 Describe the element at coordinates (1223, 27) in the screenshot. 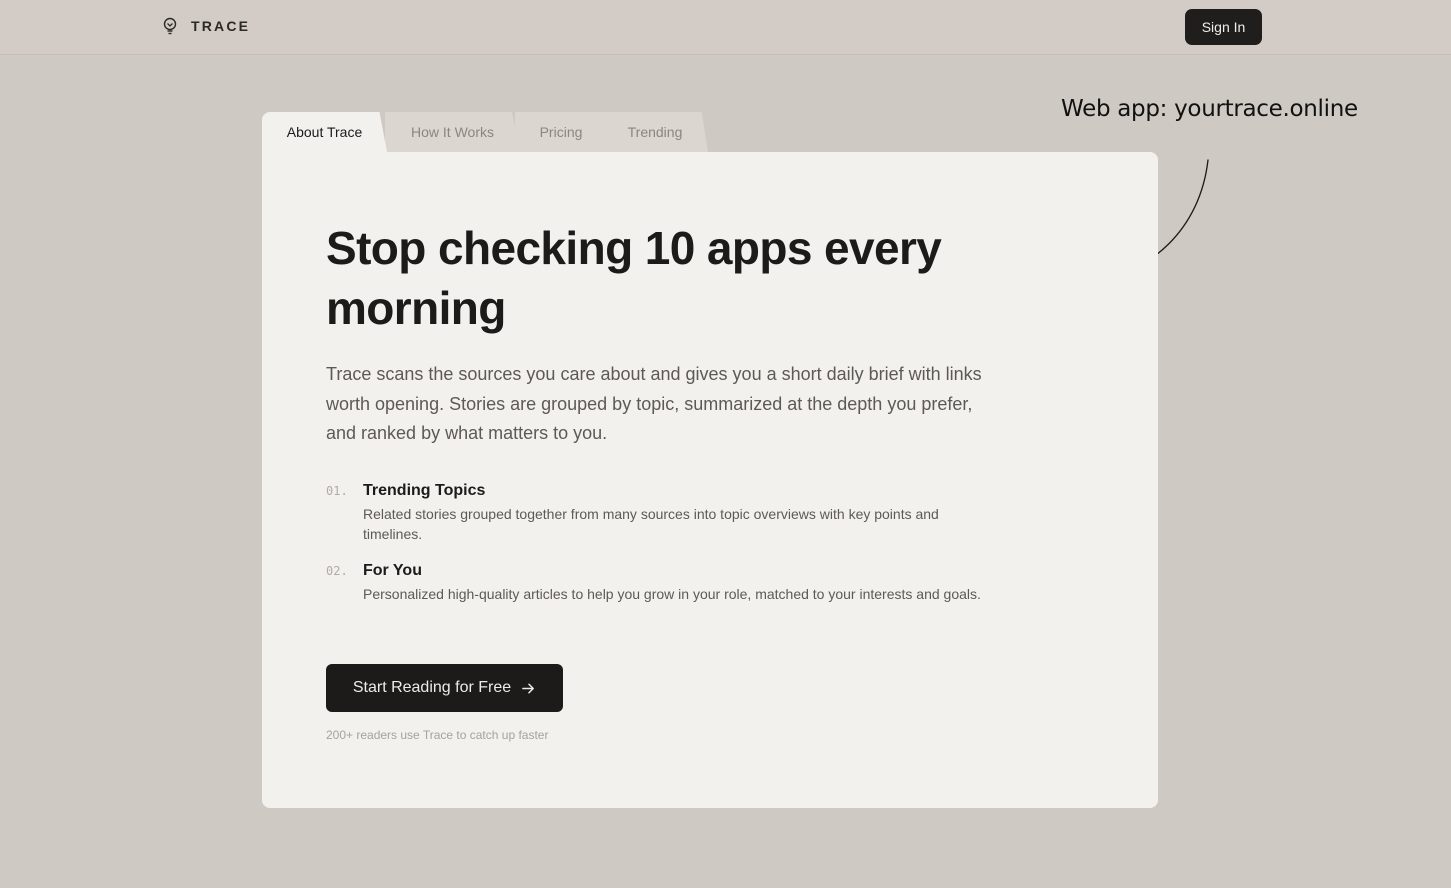

I see `sign-in-button: Sign In` at that location.